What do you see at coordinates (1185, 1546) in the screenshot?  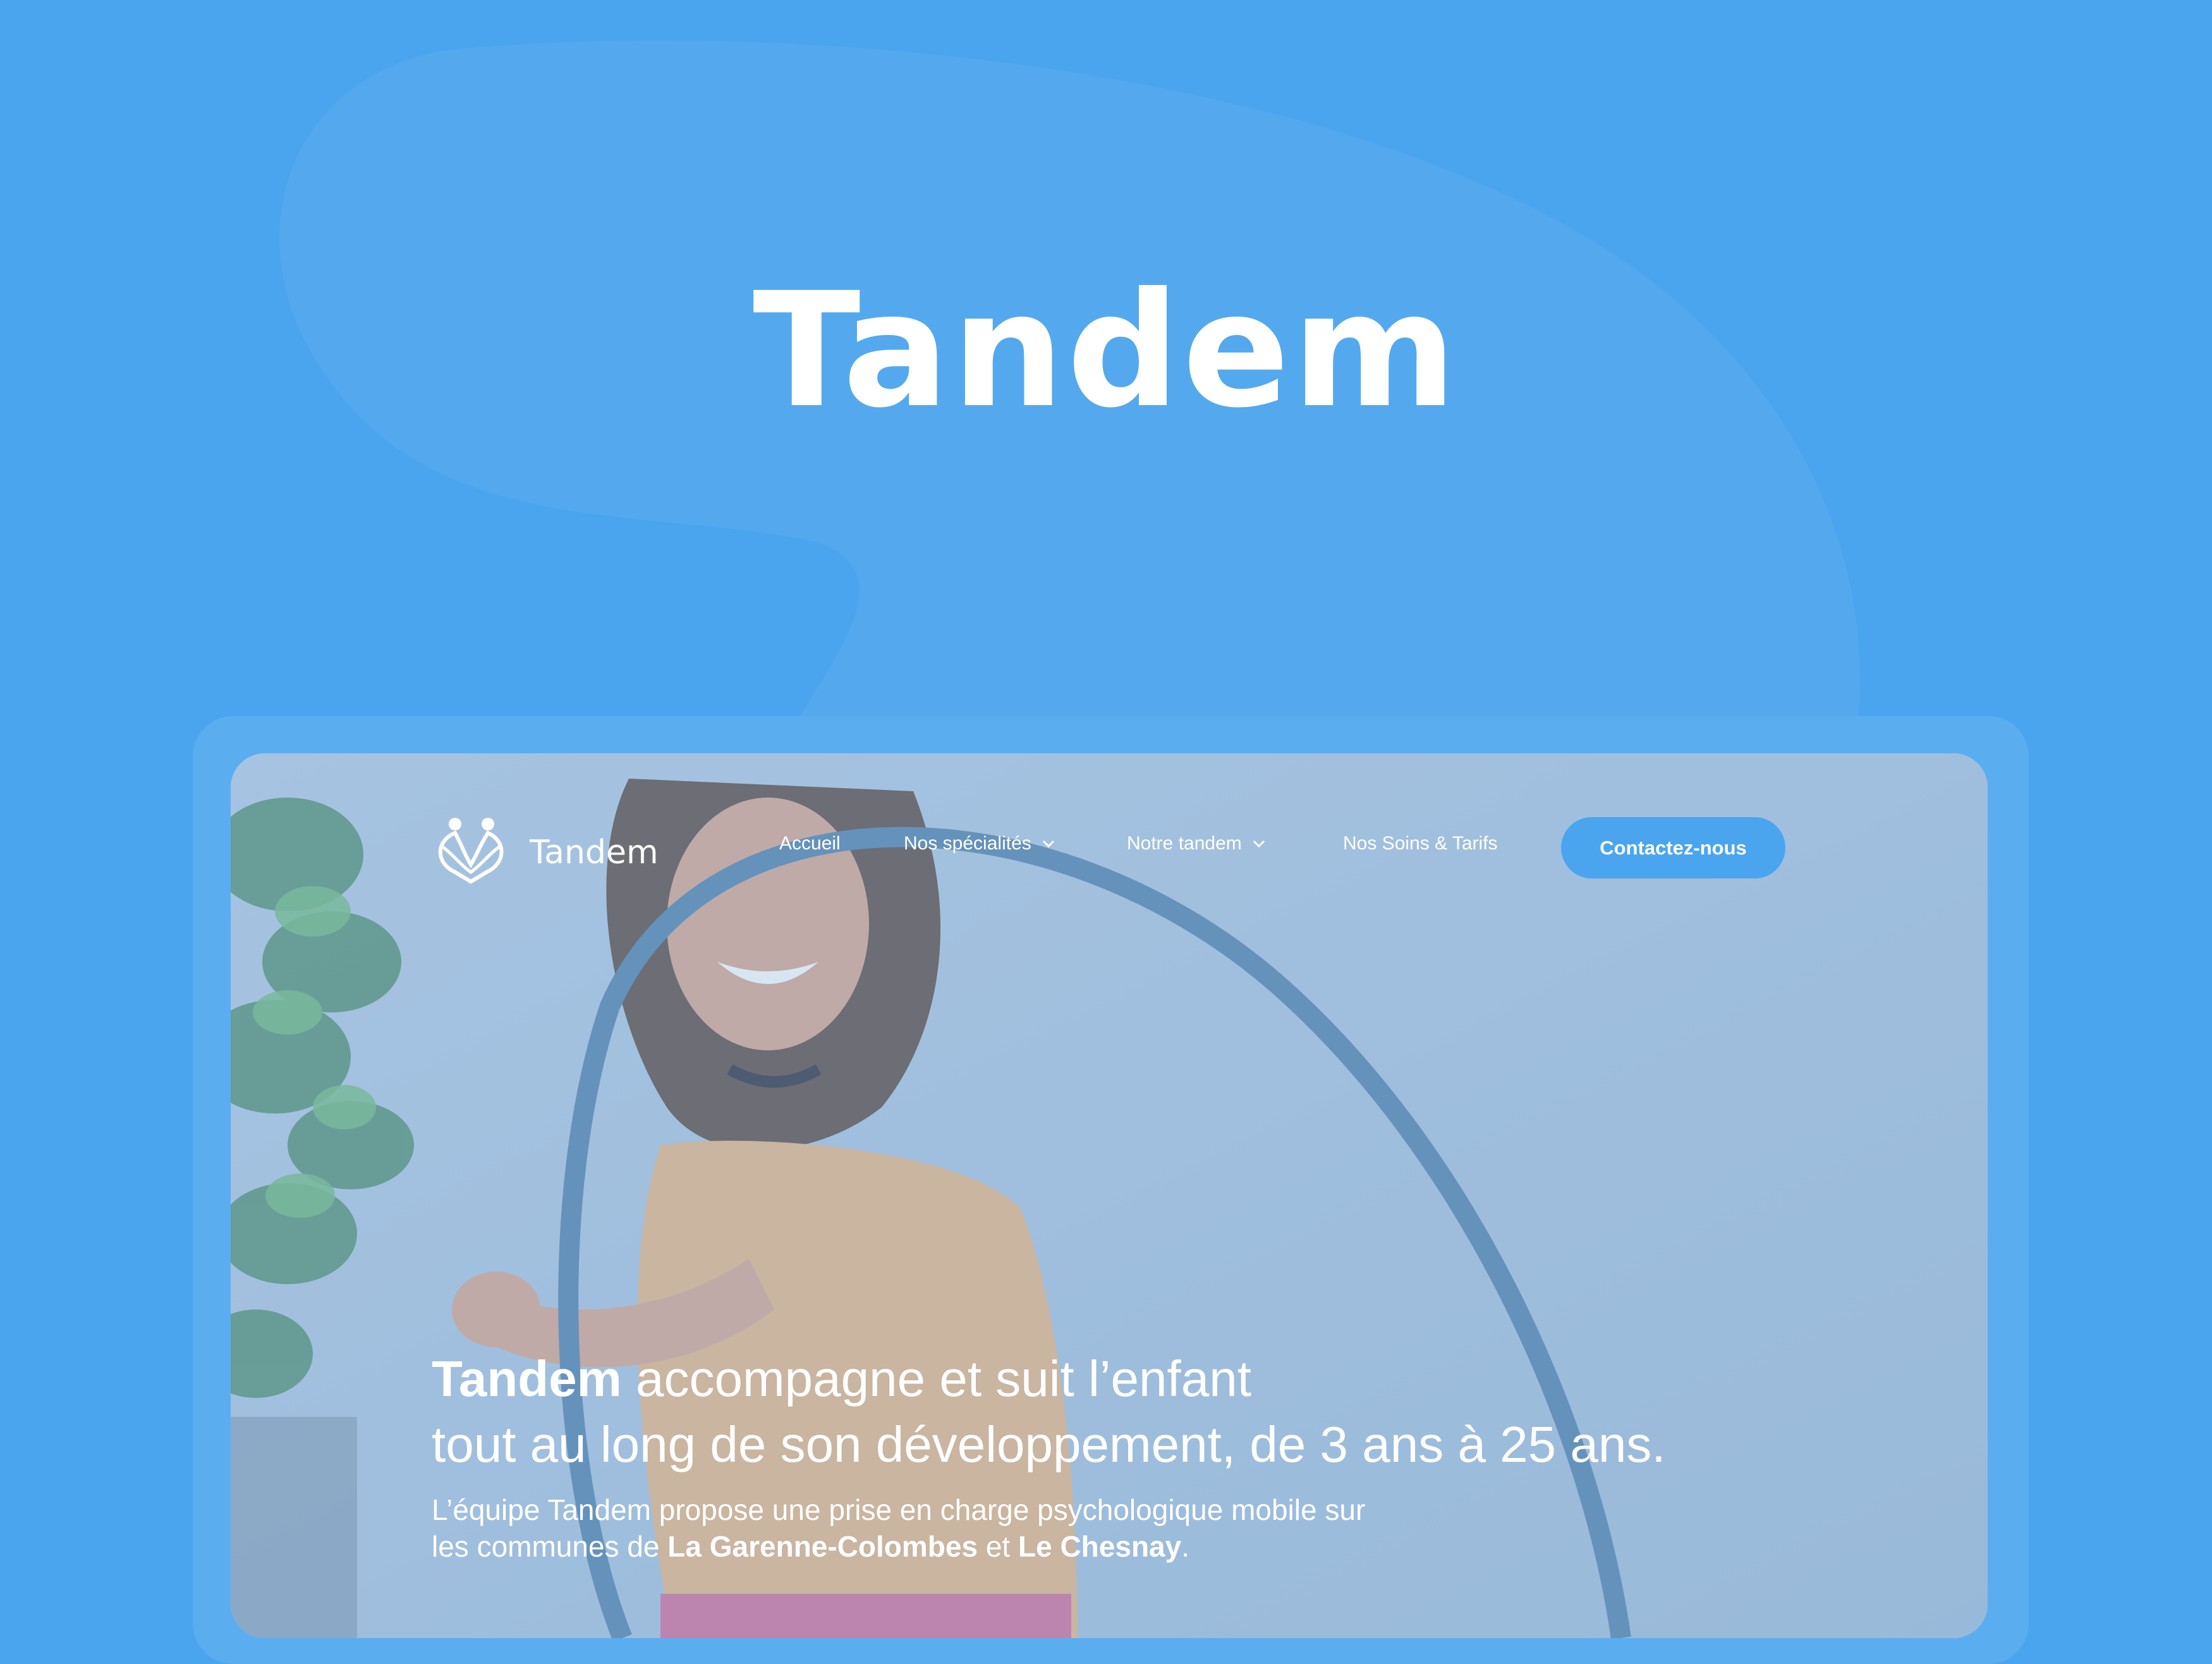 I see `hero-sub-end: .` at bounding box center [1185, 1546].